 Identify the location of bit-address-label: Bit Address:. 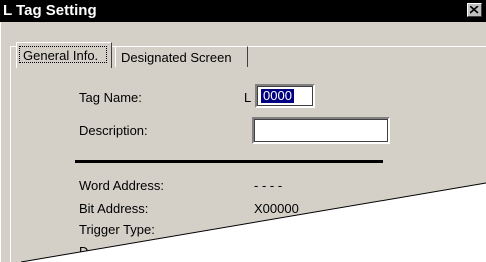
(114, 208).